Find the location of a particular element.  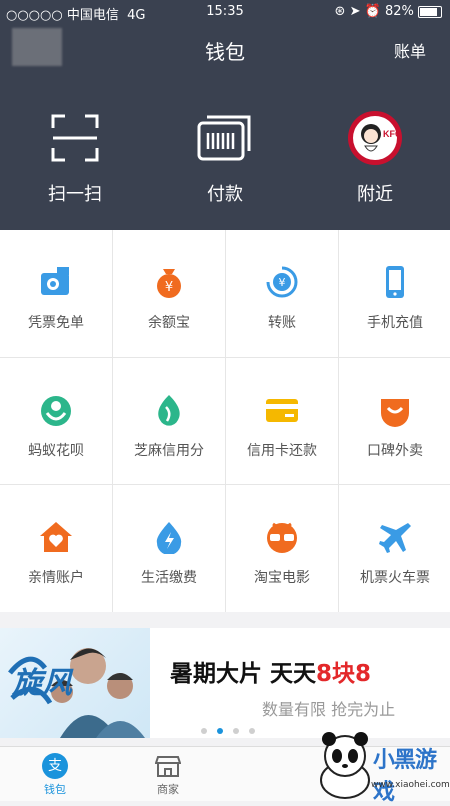

poster-title-text: 旋风 is located at coordinates (42, 683).